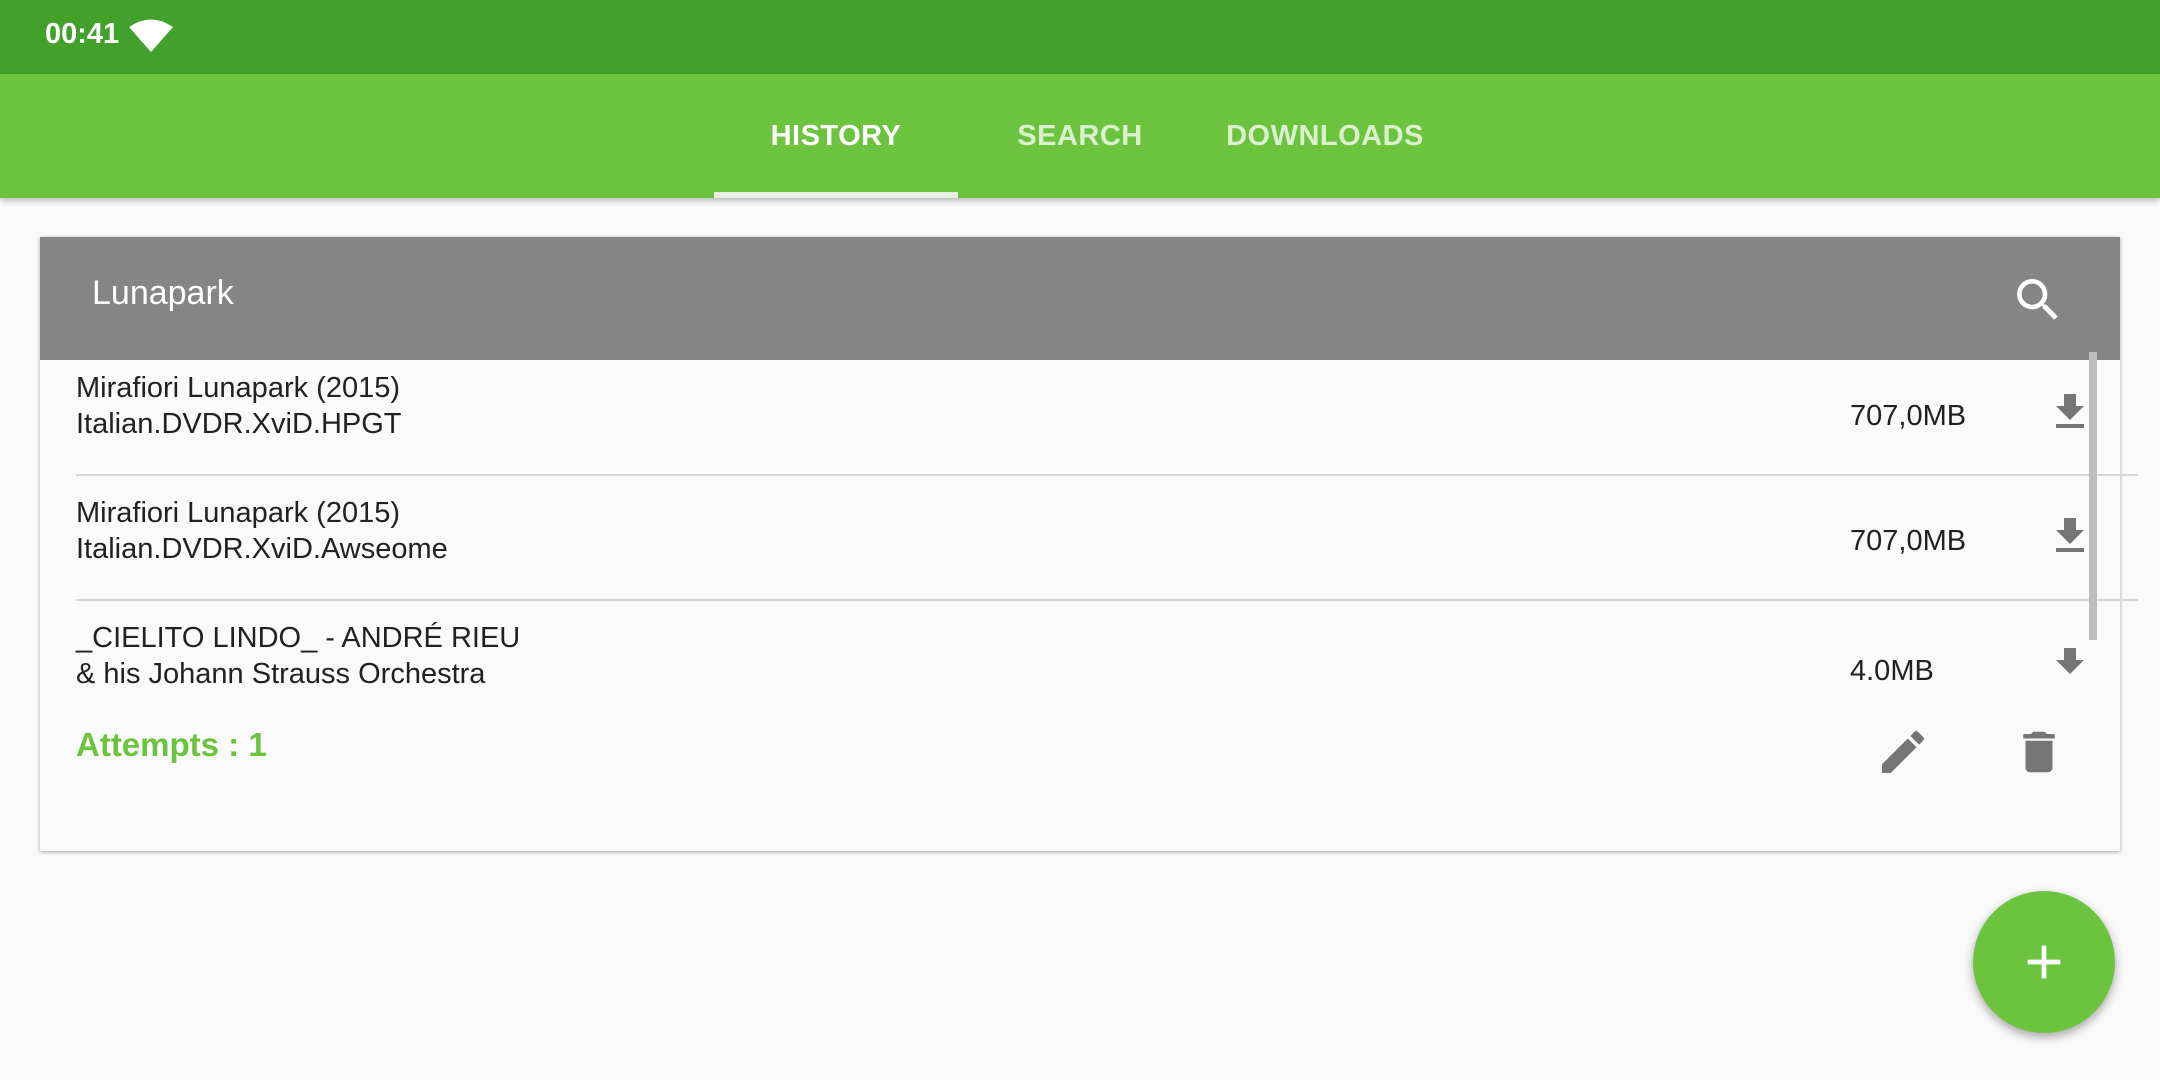  Describe the element at coordinates (1903, 752) in the screenshot. I see `pencil-icon` at that location.